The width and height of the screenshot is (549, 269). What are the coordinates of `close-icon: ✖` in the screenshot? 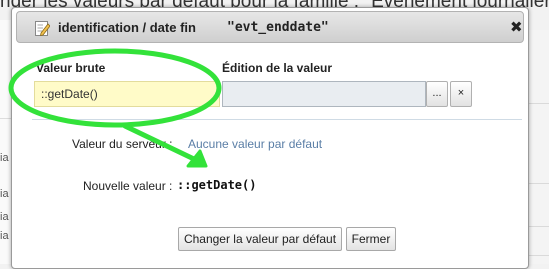 It's located at (516, 27).